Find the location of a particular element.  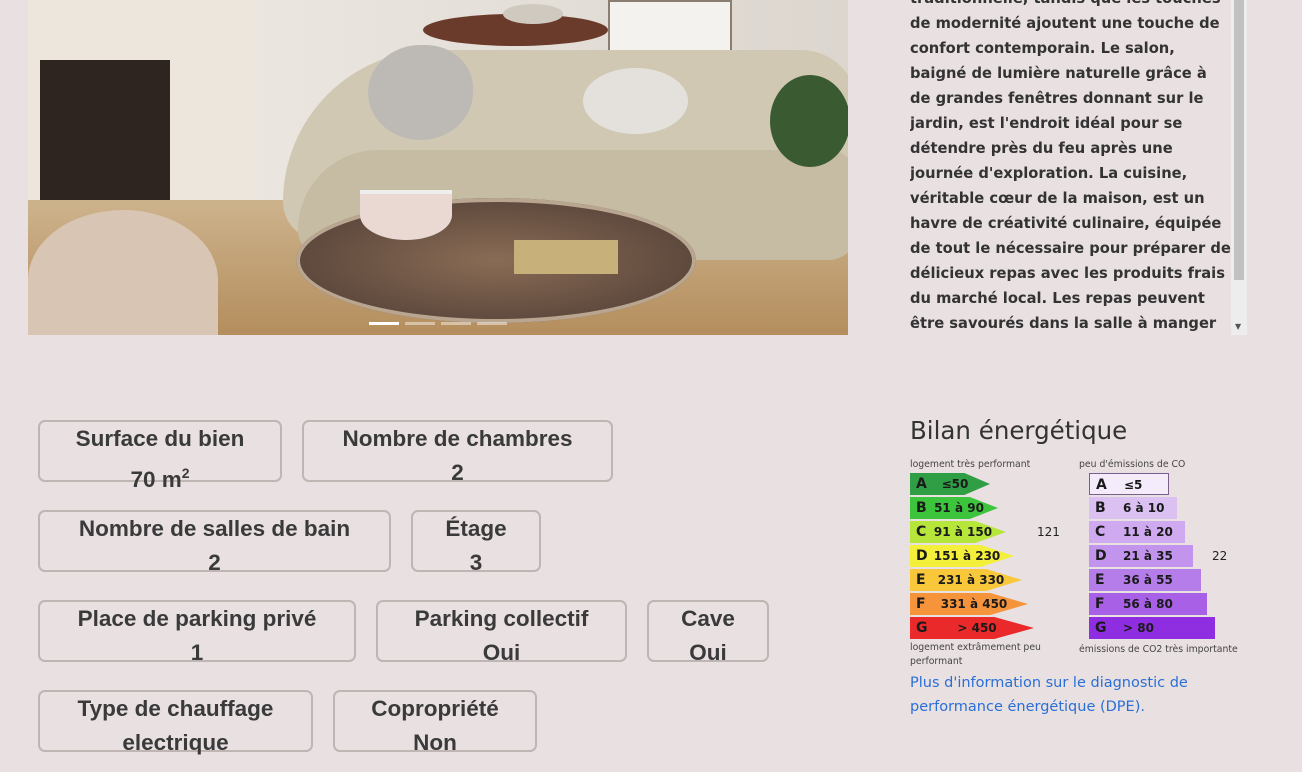

dpe-class-range: 51 à 90 is located at coordinates (959, 508).